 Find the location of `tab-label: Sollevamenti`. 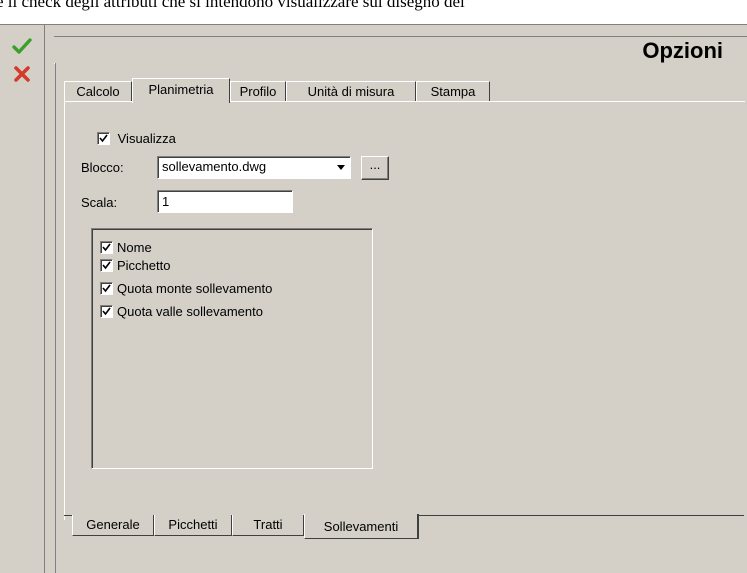

tab-label: Sollevamenti is located at coordinates (361, 526).